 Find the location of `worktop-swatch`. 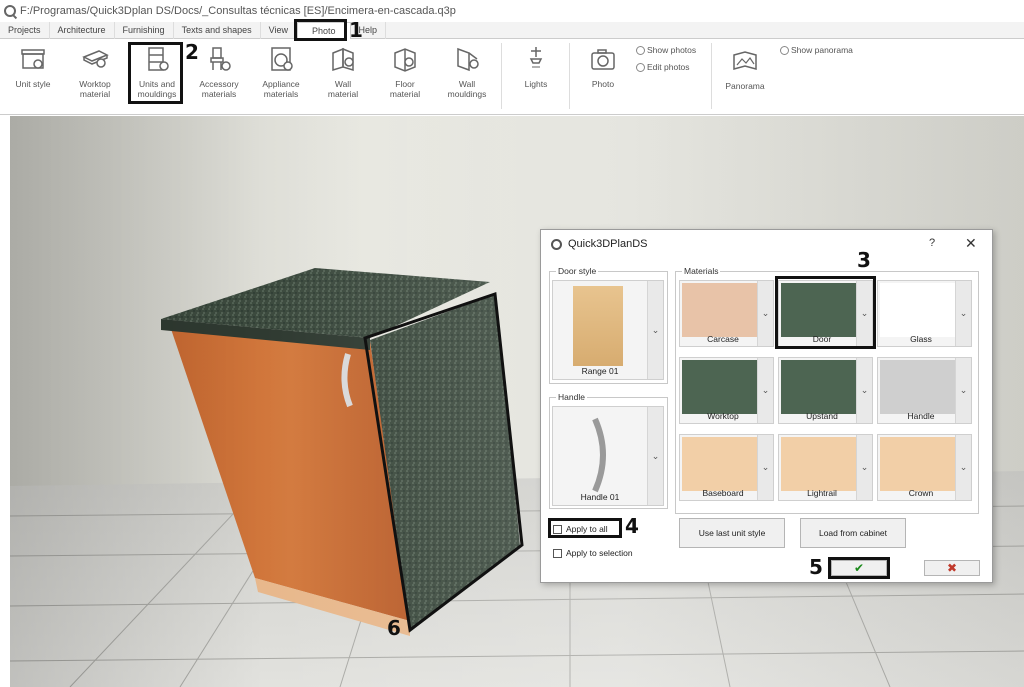

worktop-swatch is located at coordinates (720, 387).